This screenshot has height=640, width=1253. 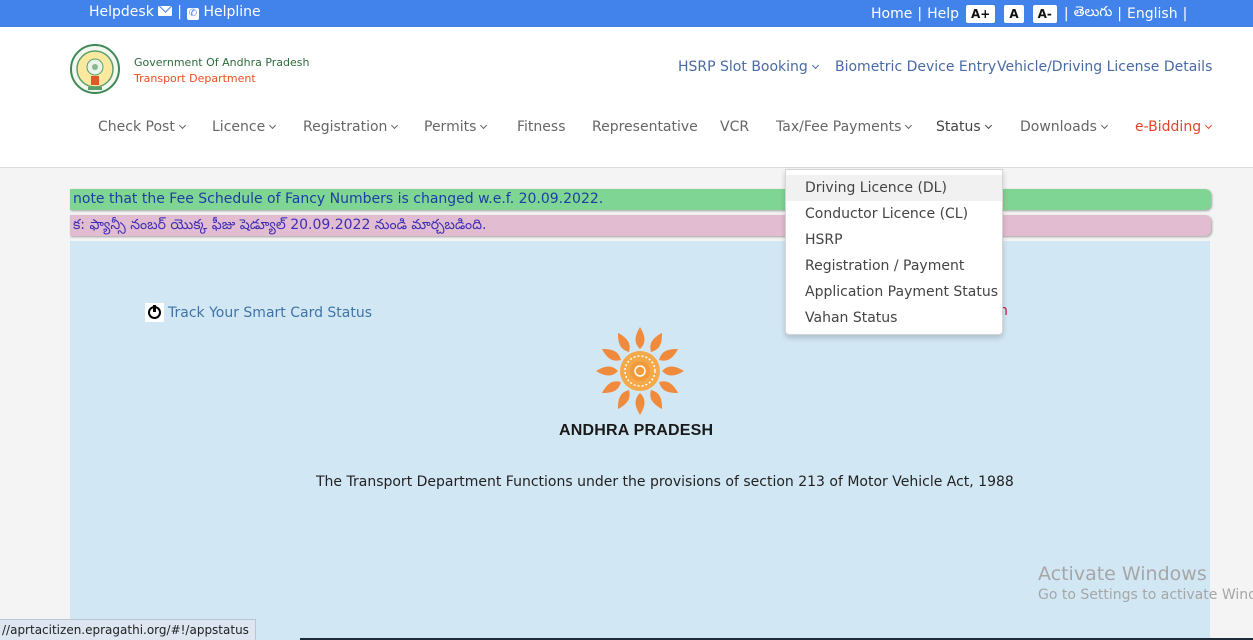 What do you see at coordinates (839, 127) in the screenshot?
I see `nav-label: Tax/Fee Payments` at bounding box center [839, 127].